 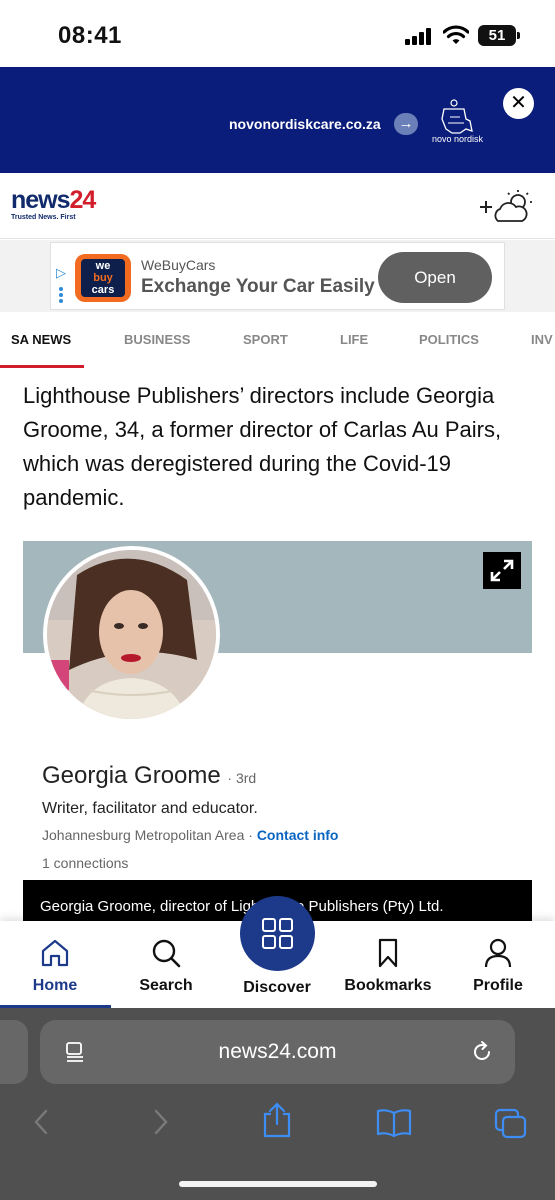 What do you see at coordinates (131, 775) in the screenshot?
I see `profile-name-text: Georgia Groome` at bounding box center [131, 775].